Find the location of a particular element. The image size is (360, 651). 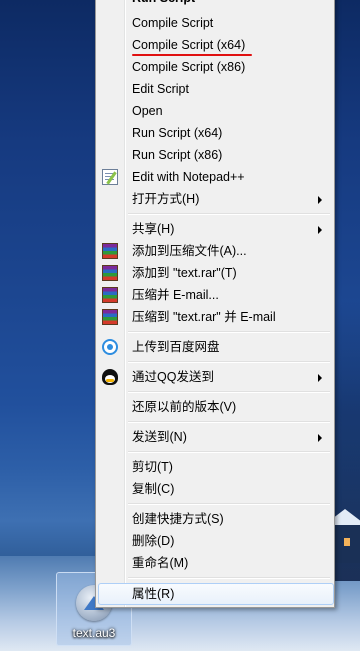

menu-item-add-to-text-rar: 添加到 "text.rar"(T) is located at coordinates (215, 273).